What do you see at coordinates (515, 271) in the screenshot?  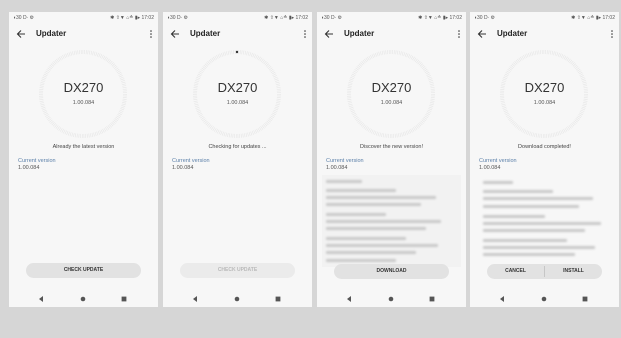 I see `cancel-button: CANCEL` at bounding box center [515, 271].